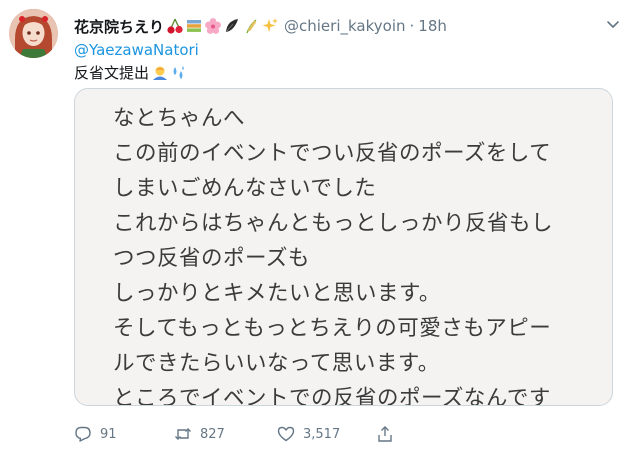 This screenshot has height=454, width=639. Describe the element at coordinates (332, 328) in the screenshot. I see `letter-line: そしてもっともっとちえりの可愛さもアピー` at that location.